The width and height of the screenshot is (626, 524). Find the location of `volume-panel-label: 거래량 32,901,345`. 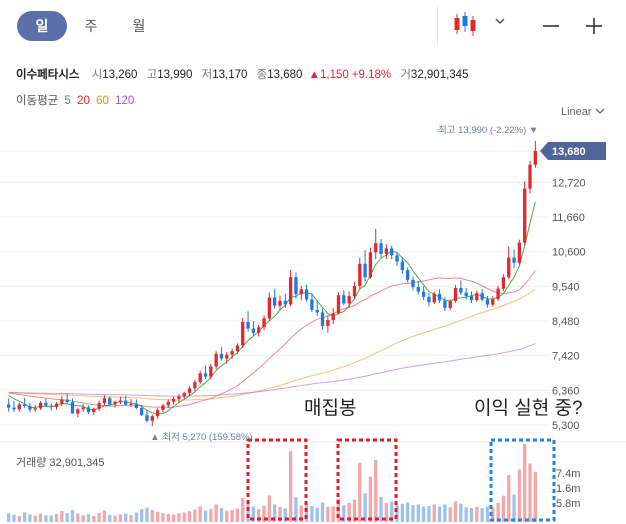

volume-panel-label: 거래량 32,901,345 is located at coordinates (60, 462).